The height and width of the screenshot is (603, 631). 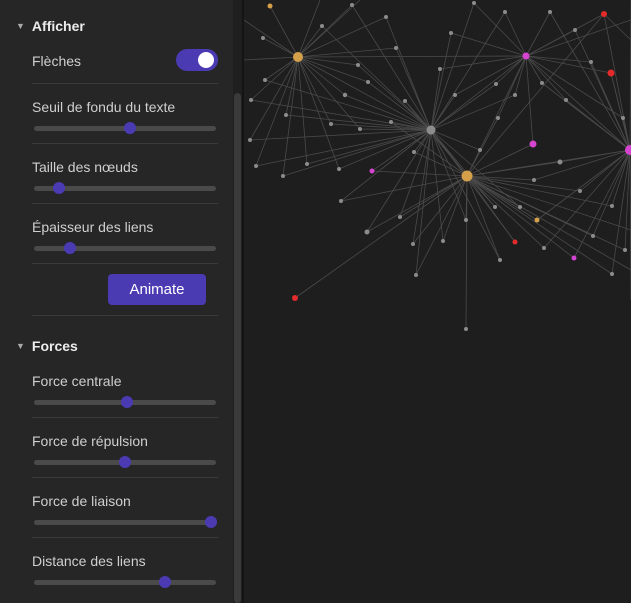 I want to click on link-thickness-label: Épaisseur des liens, so click(x=93, y=227).